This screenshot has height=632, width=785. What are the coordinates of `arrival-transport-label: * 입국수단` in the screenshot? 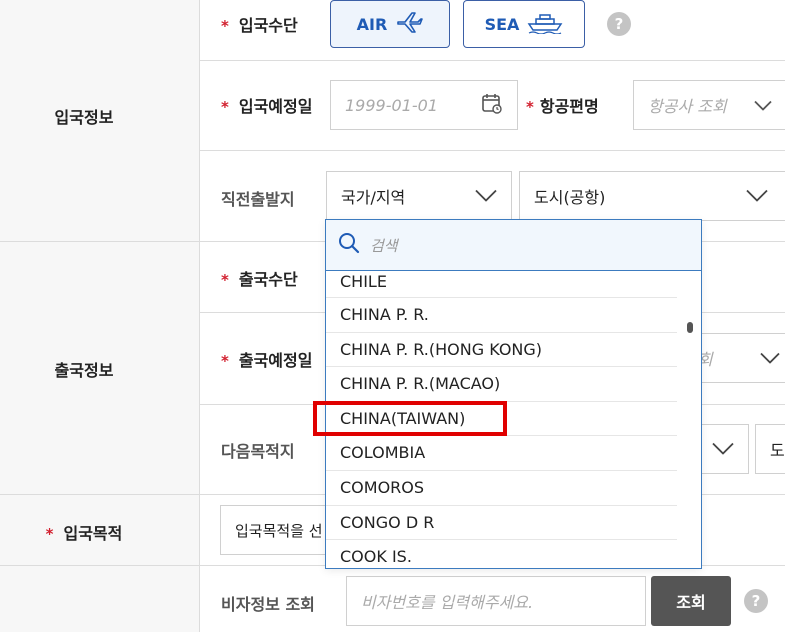 It's located at (259, 24).